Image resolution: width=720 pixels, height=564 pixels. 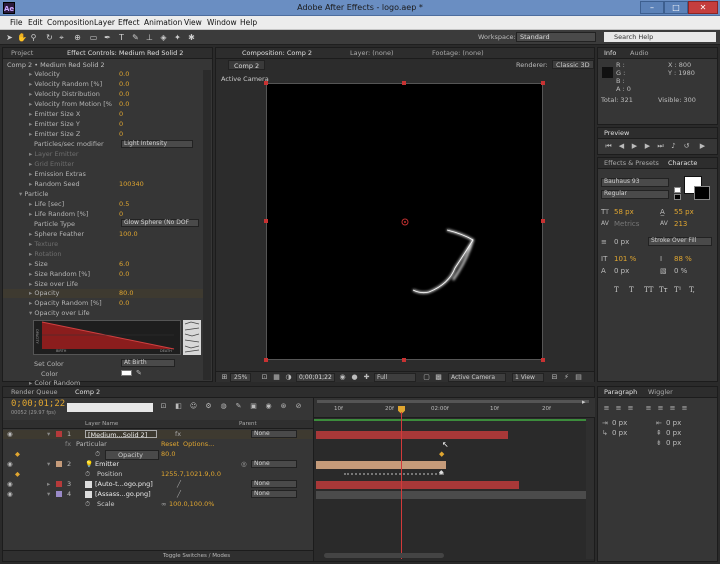 I want to click on ec-row-grid-emitter: ▸ Grid Emitter, so click(x=103, y=164).